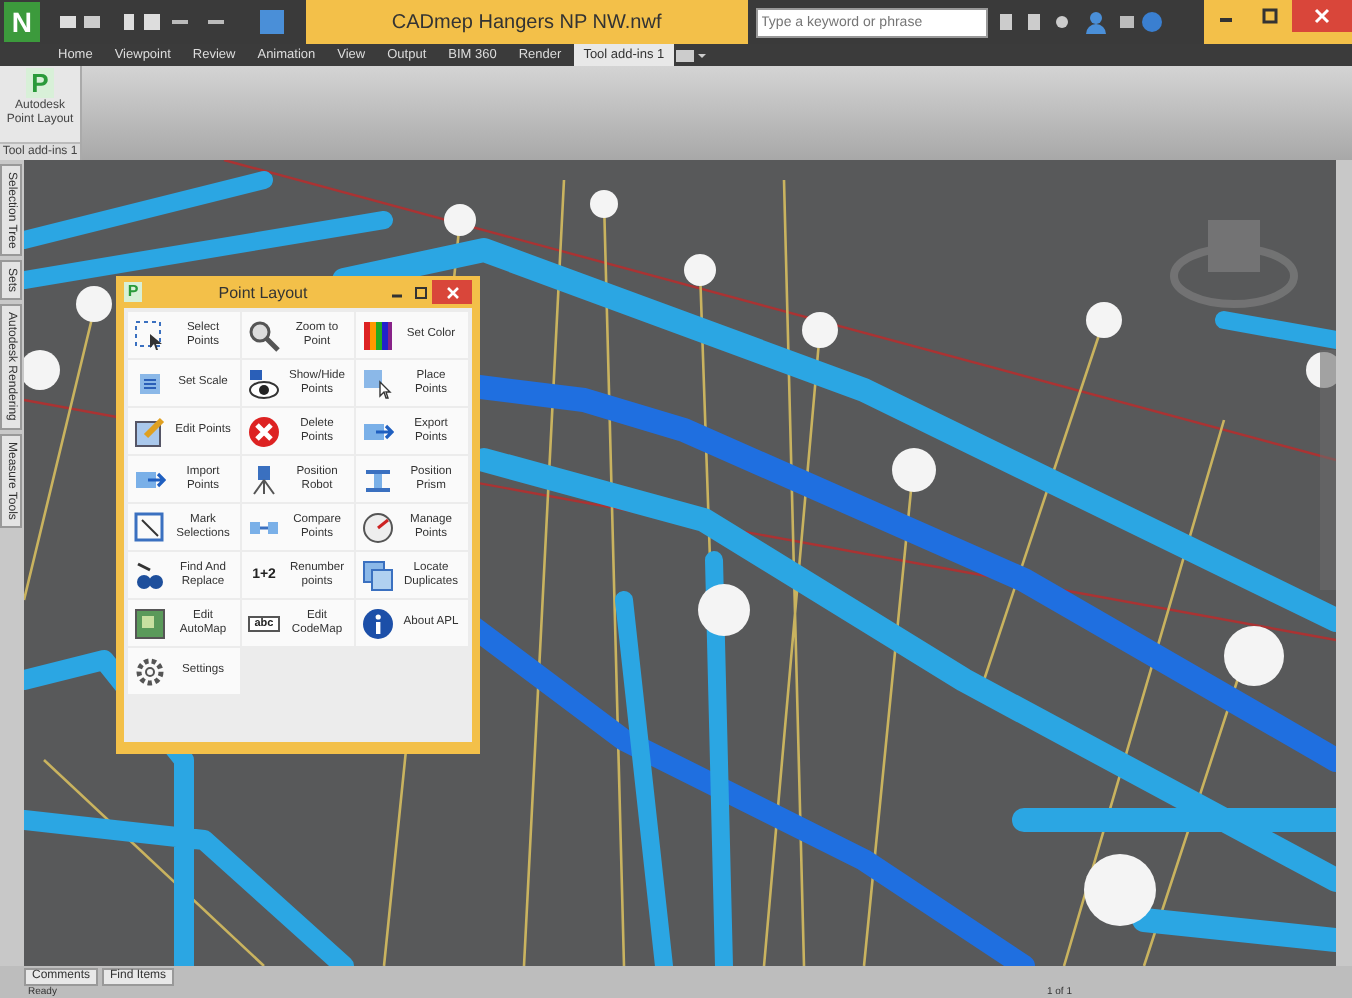 This screenshot has height=998, width=1352. What do you see at coordinates (378, 383) in the screenshot?
I see `place-icon` at bounding box center [378, 383].